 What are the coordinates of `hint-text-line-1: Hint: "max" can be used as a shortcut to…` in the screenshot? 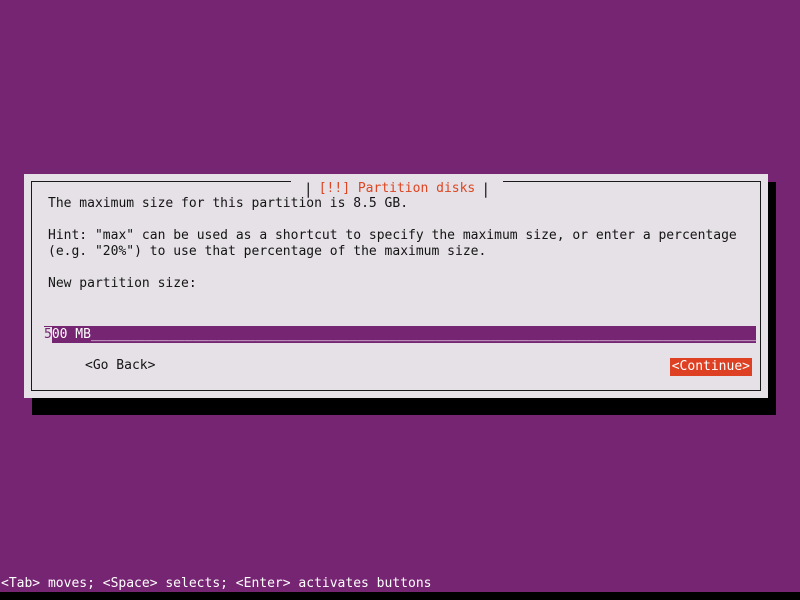 It's located at (392, 235).